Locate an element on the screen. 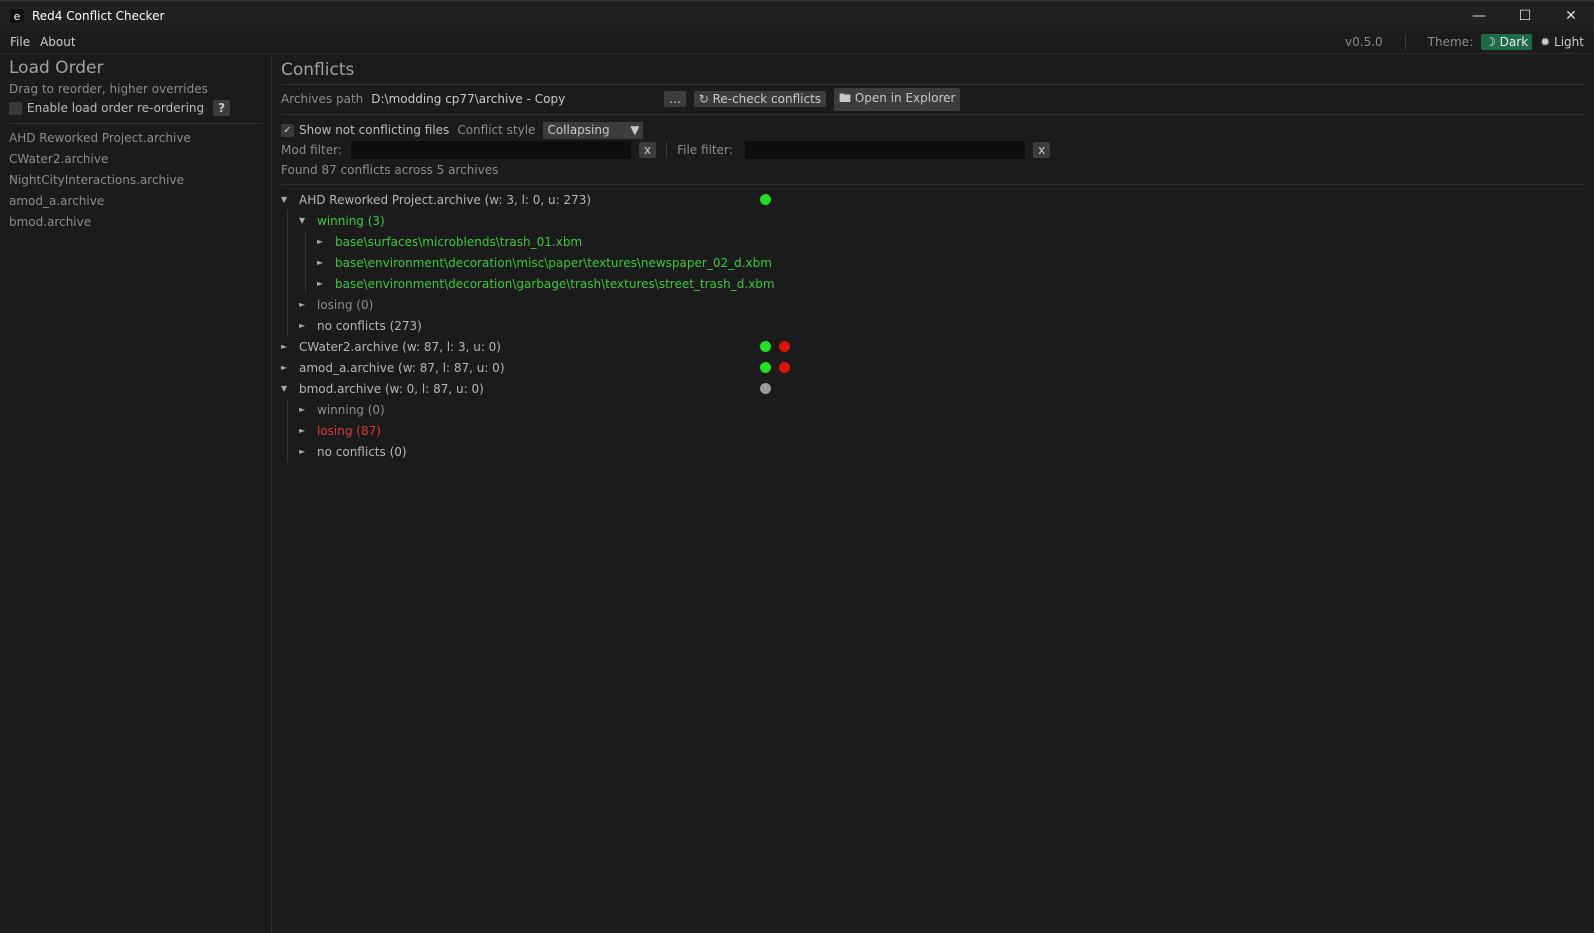 The image size is (1594, 933). theme-light-button: ✹ Light is located at coordinates (1562, 42).